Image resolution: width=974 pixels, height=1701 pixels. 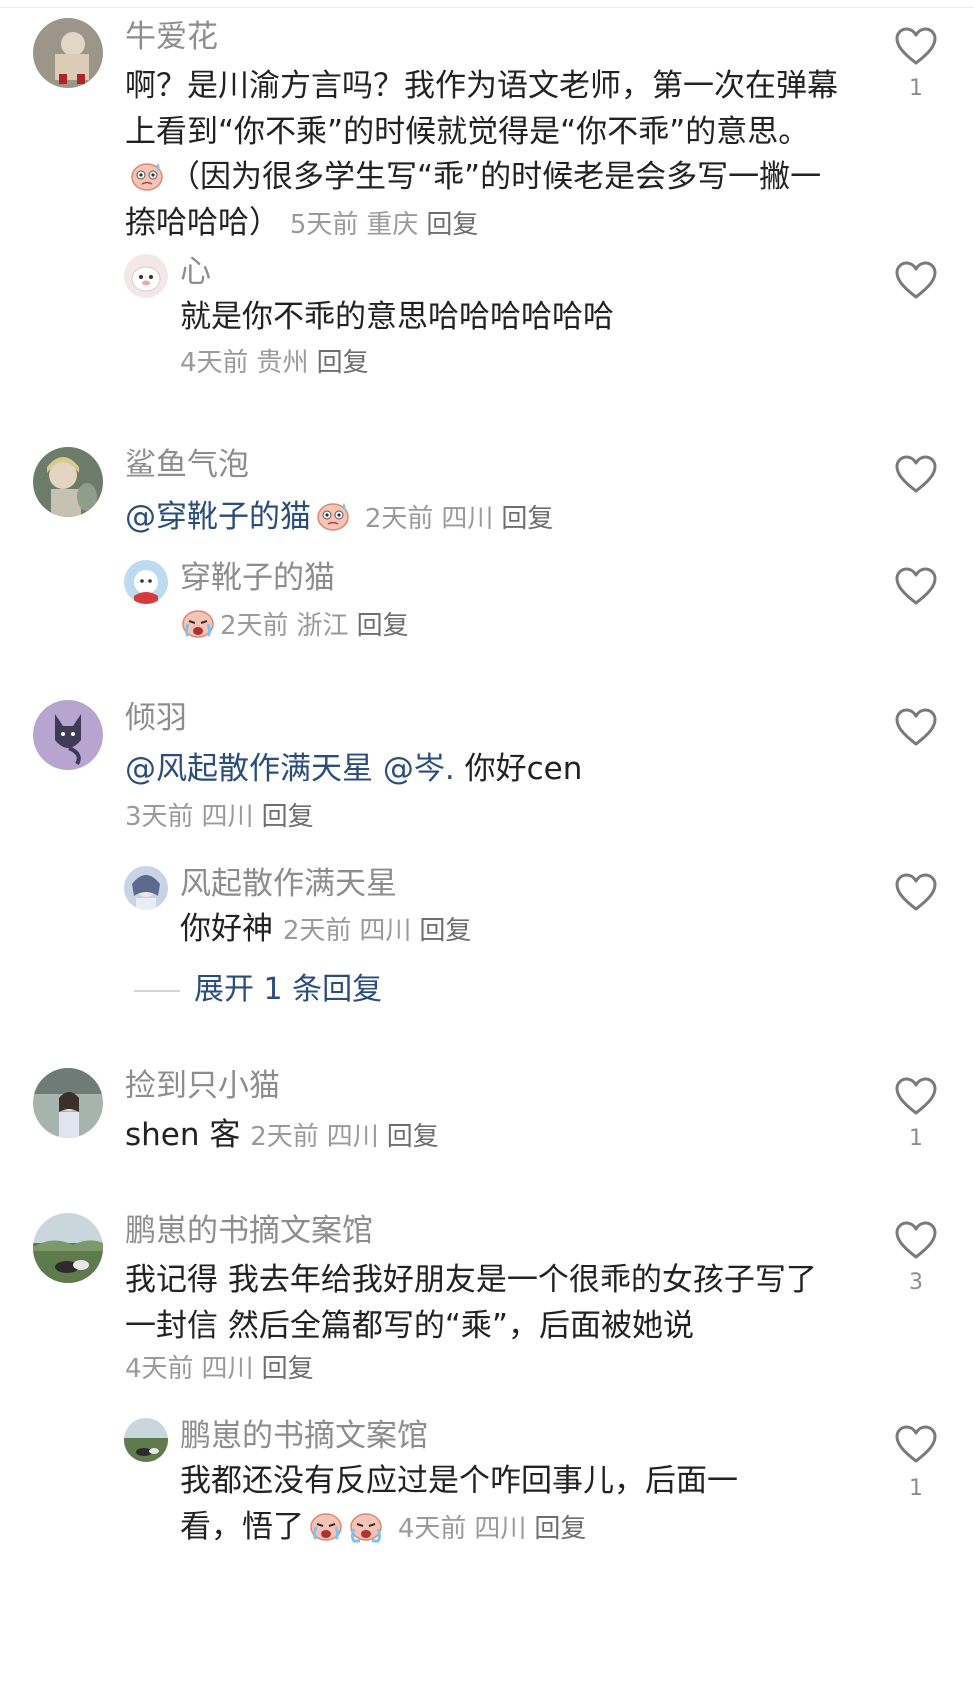 What do you see at coordinates (475, 1505) in the screenshot?
I see `reply-text: 我都还没有反应过是个咋回事儿，后面一看，悟了 4天前 四川 回复` at bounding box center [475, 1505].